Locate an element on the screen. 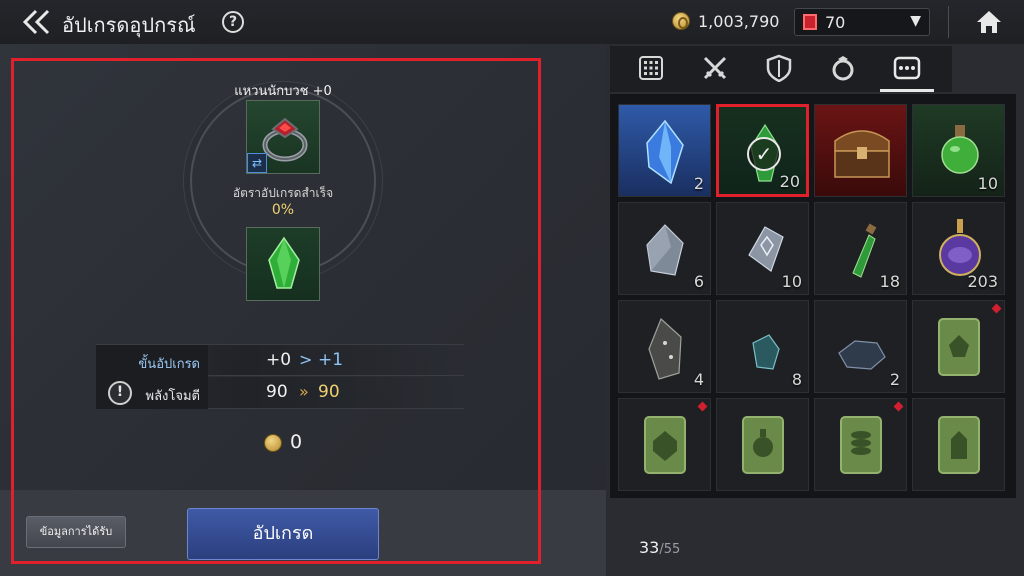  help-icon: ? is located at coordinates (233, 22).